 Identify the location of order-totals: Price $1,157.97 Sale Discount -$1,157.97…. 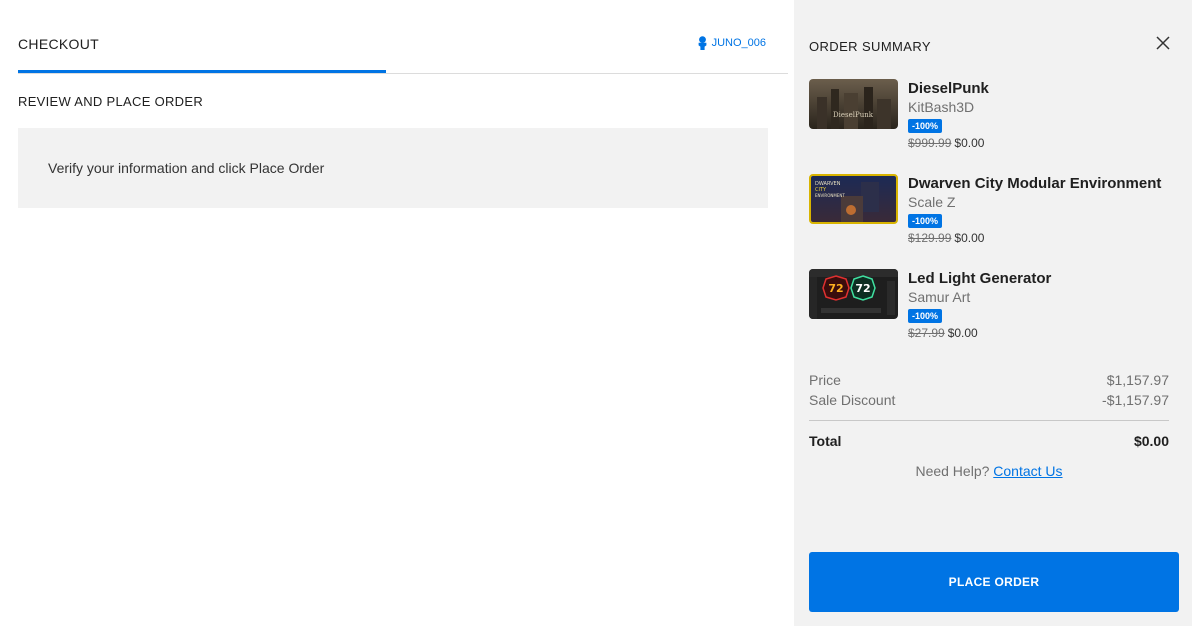
(989, 410).